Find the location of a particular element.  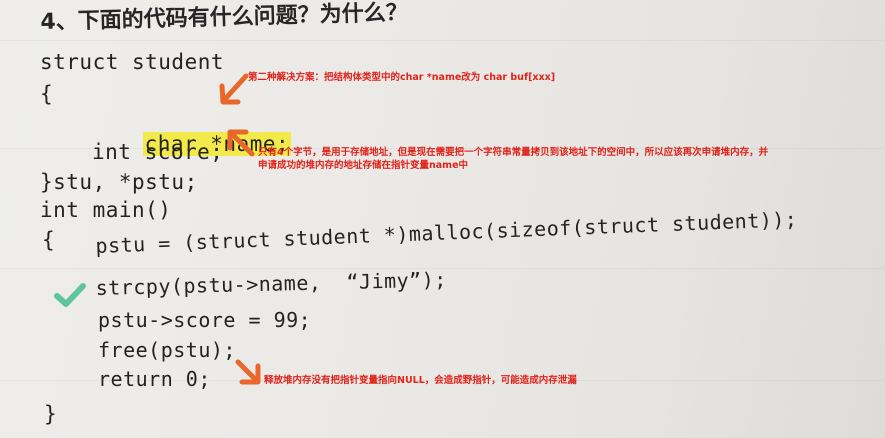

check-mark-icon is located at coordinates (70, 295).